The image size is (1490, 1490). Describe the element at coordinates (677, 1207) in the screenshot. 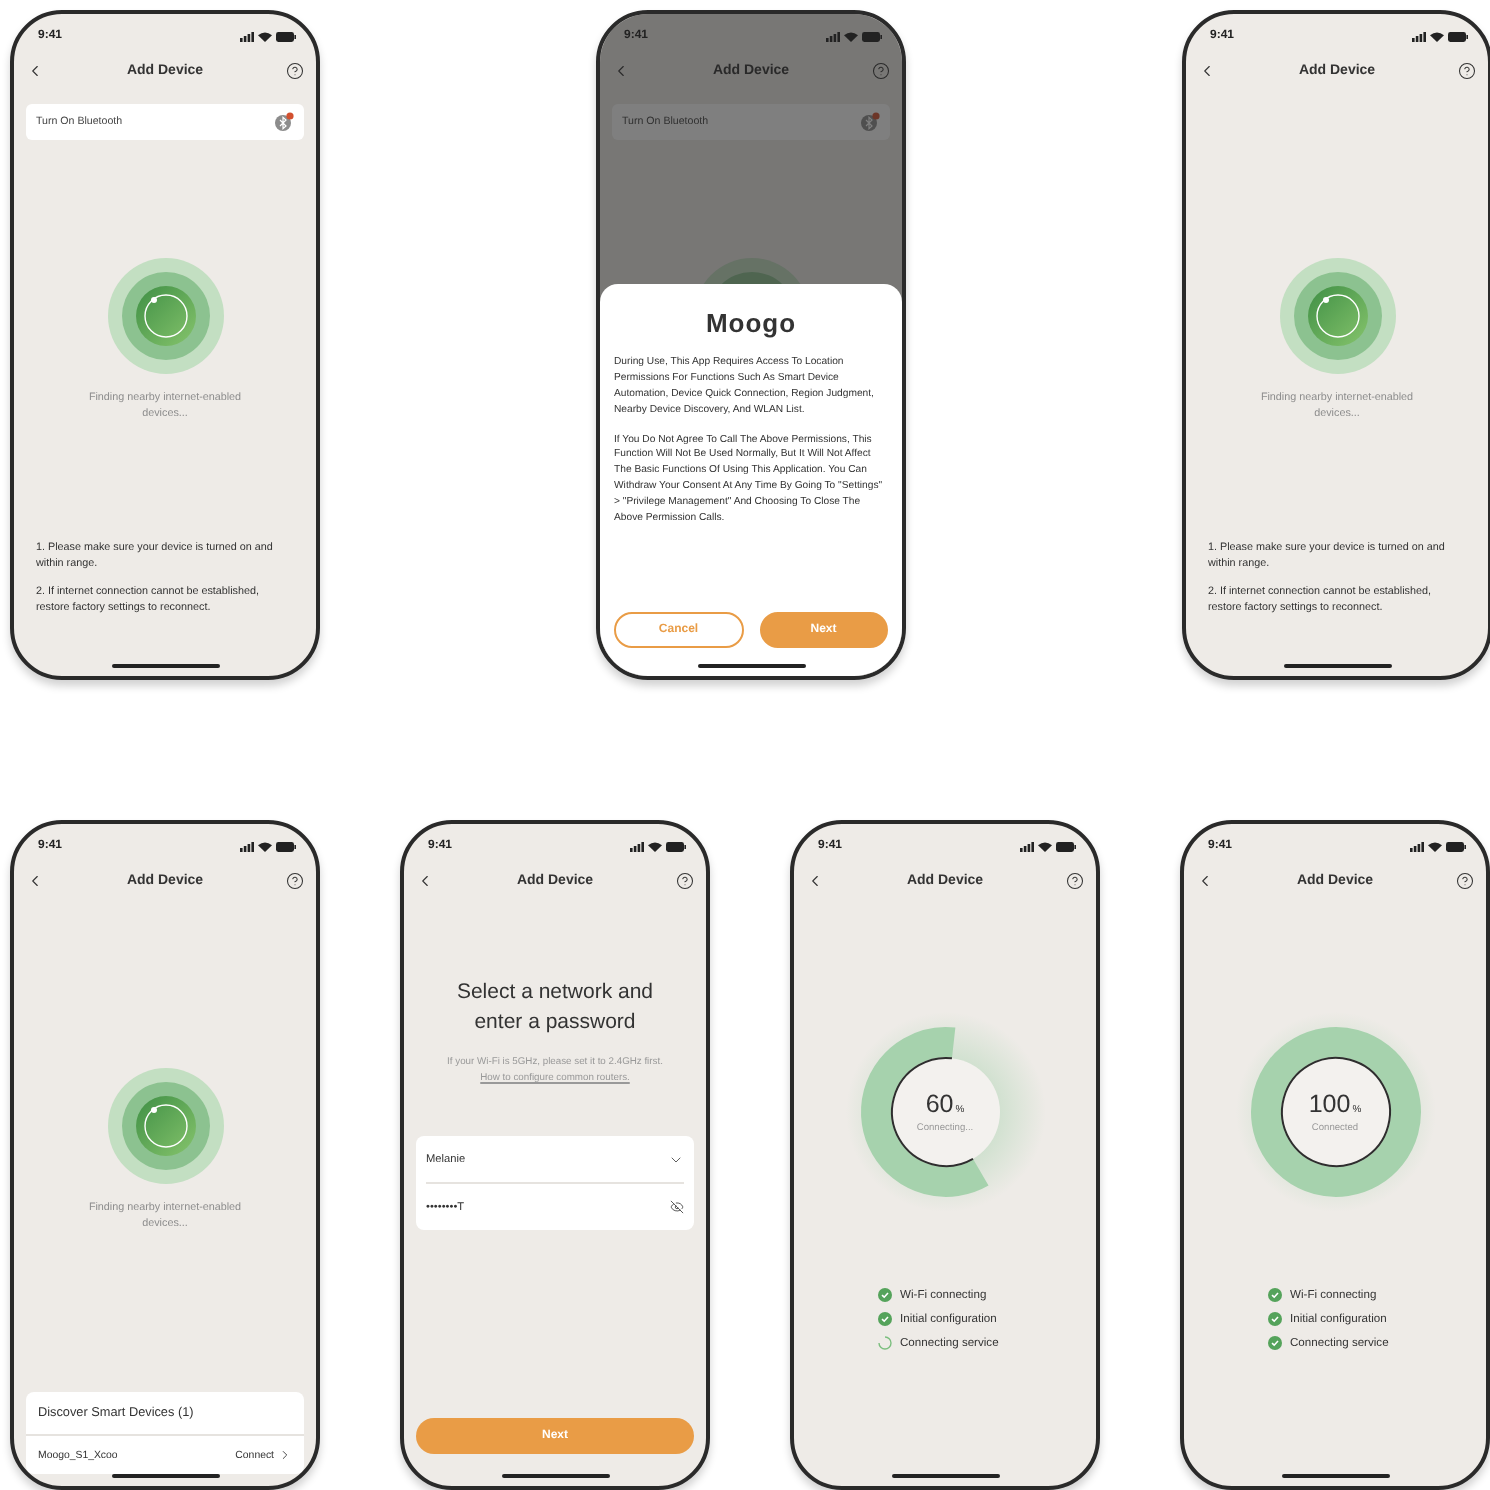

I see `eye-off-icon` at that location.